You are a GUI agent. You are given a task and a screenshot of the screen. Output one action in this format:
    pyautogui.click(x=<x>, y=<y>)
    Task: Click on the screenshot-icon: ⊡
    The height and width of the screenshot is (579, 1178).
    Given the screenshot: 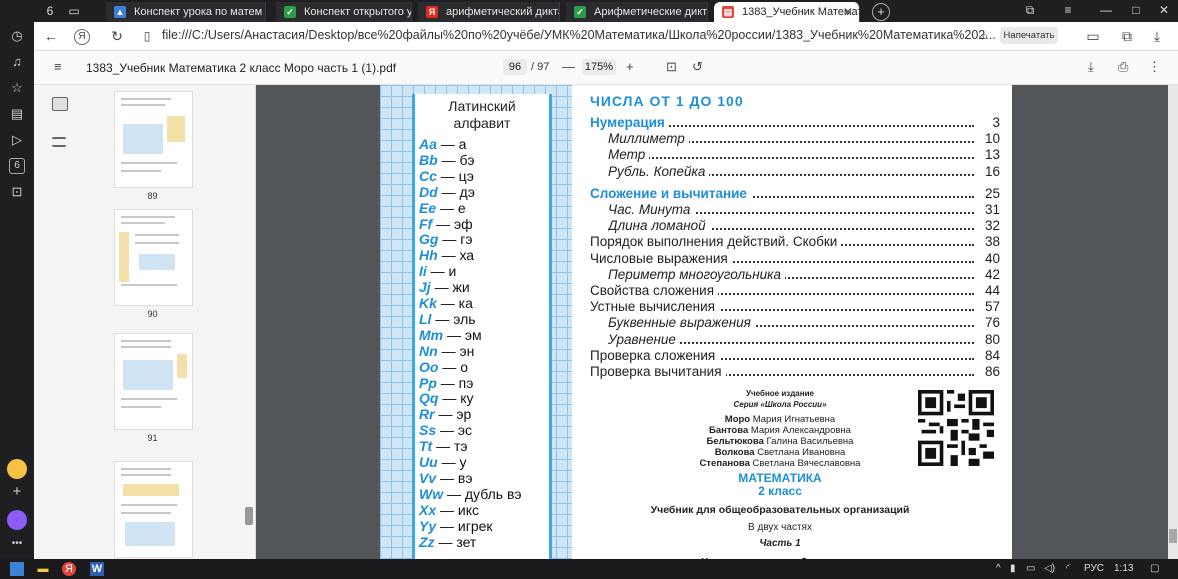 What is the action you would take?
    pyautogui.click(x=17, y=192)
    